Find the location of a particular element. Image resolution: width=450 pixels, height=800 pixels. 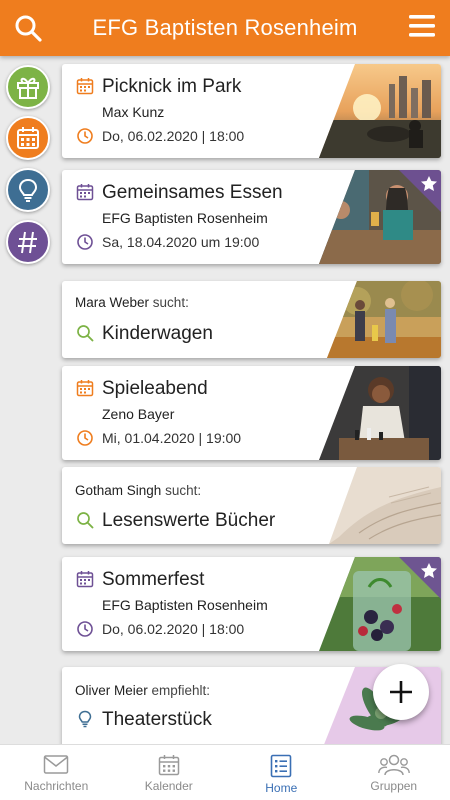

add-button is located at coordinates (401, 692).